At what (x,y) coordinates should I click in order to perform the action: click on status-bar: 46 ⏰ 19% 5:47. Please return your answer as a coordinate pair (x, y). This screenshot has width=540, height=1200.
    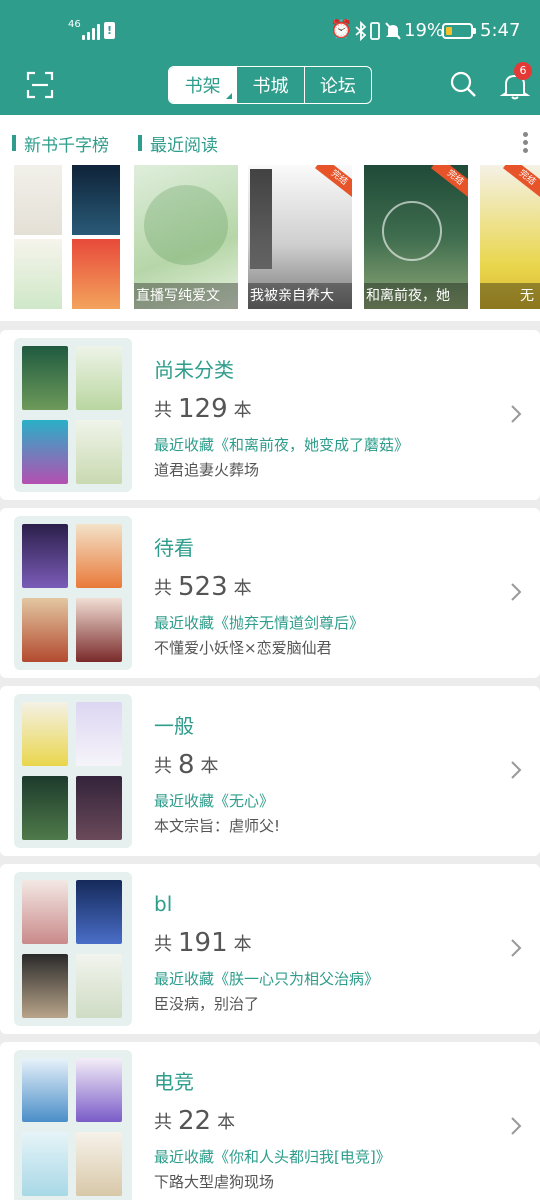
    Looking at the image, I should click on (270, 31).